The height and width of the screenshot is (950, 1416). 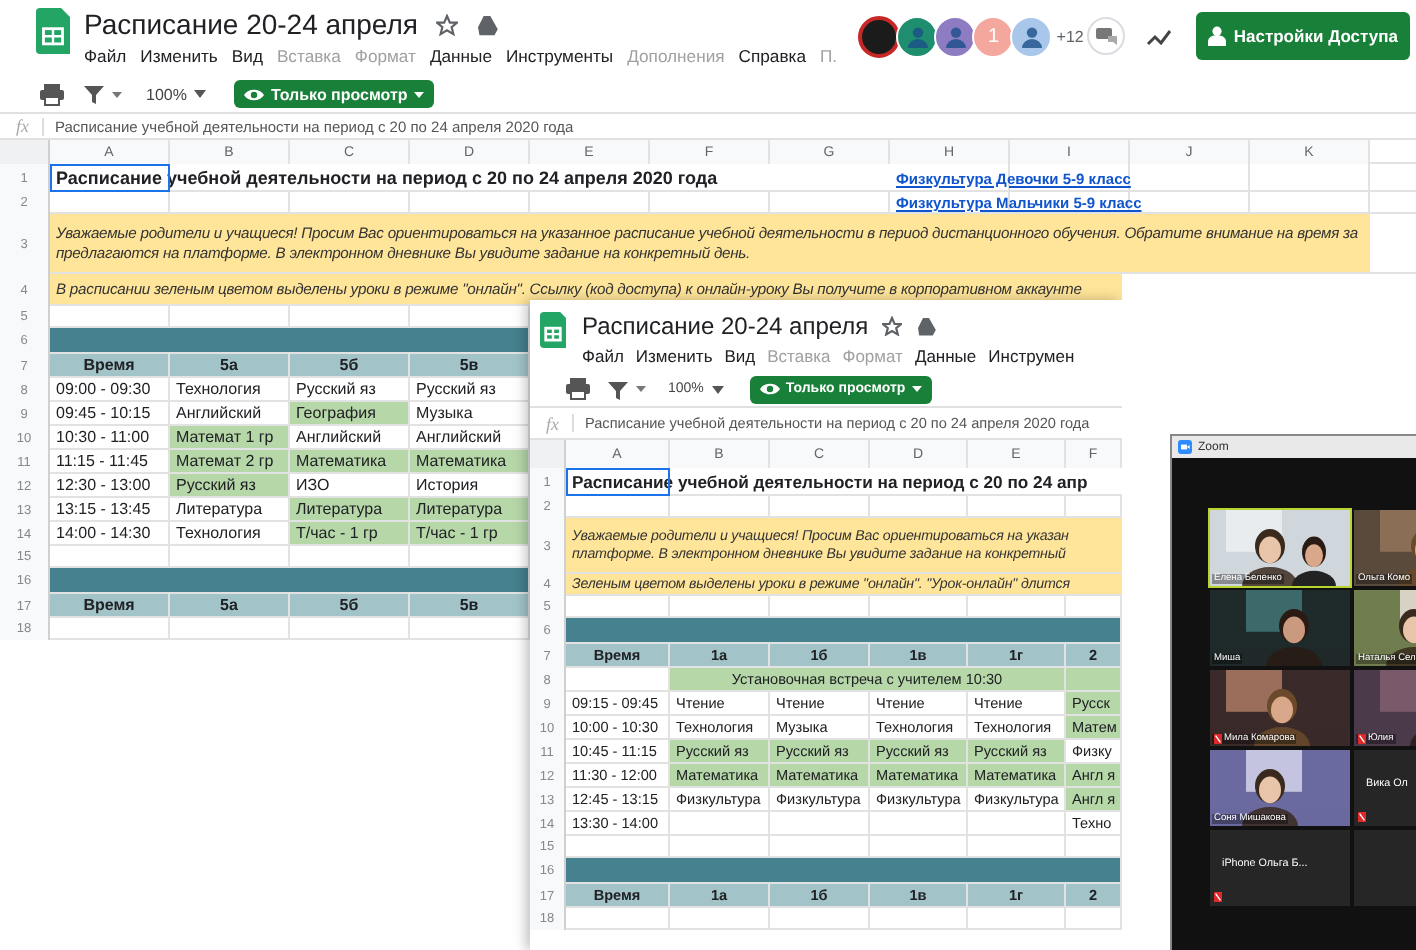 I want to click on table-cell-text: 11:15 - 11:45, so click(x=102, y=461).